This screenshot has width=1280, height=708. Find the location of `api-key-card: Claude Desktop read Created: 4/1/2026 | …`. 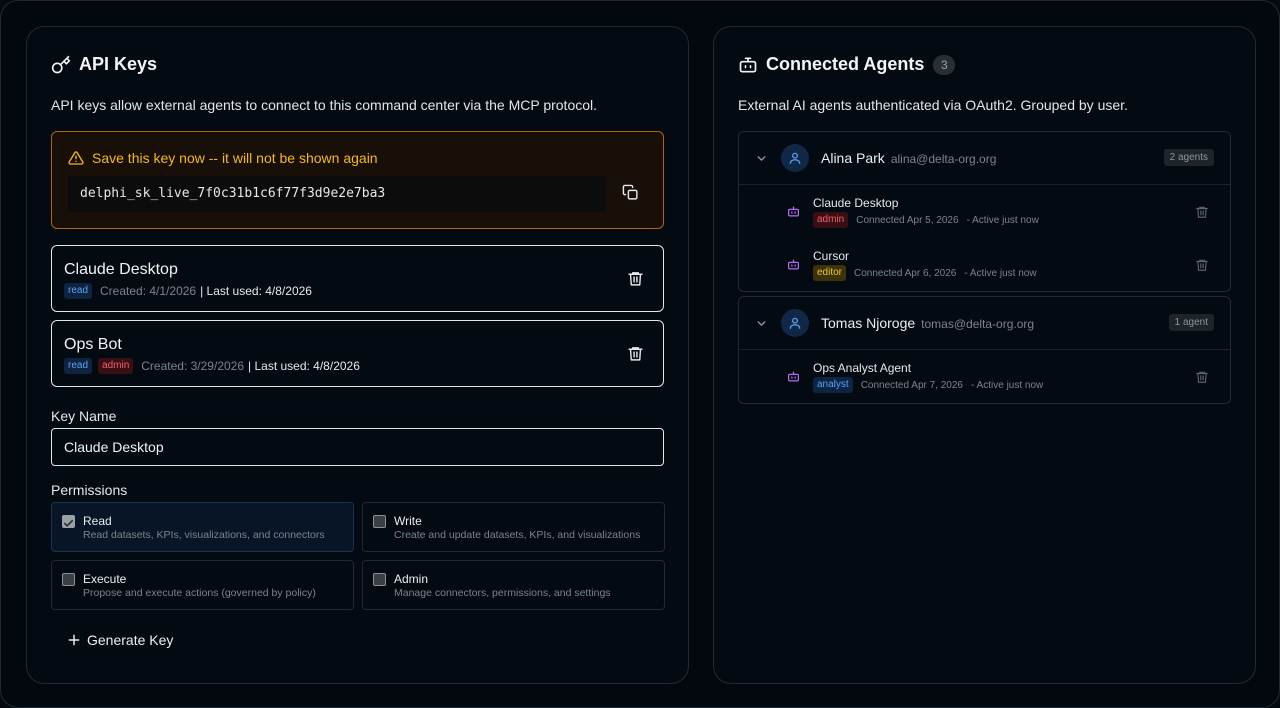

api-key-card: Claude Desktop read Created: 4/1/2026 | … is located at coordinates (357, 278).